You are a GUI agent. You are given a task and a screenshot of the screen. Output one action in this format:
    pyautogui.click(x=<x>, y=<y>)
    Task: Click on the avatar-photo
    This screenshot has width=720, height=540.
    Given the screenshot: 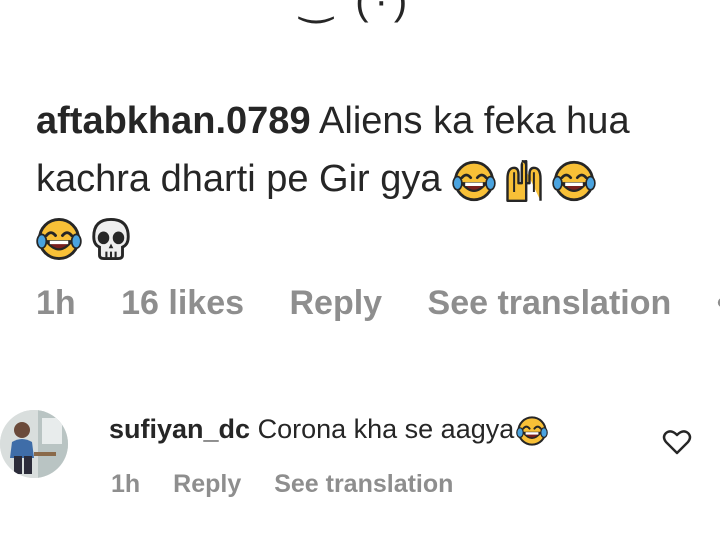 What is the action you would take?
    pyautogui.click(x=34, y=444)
    